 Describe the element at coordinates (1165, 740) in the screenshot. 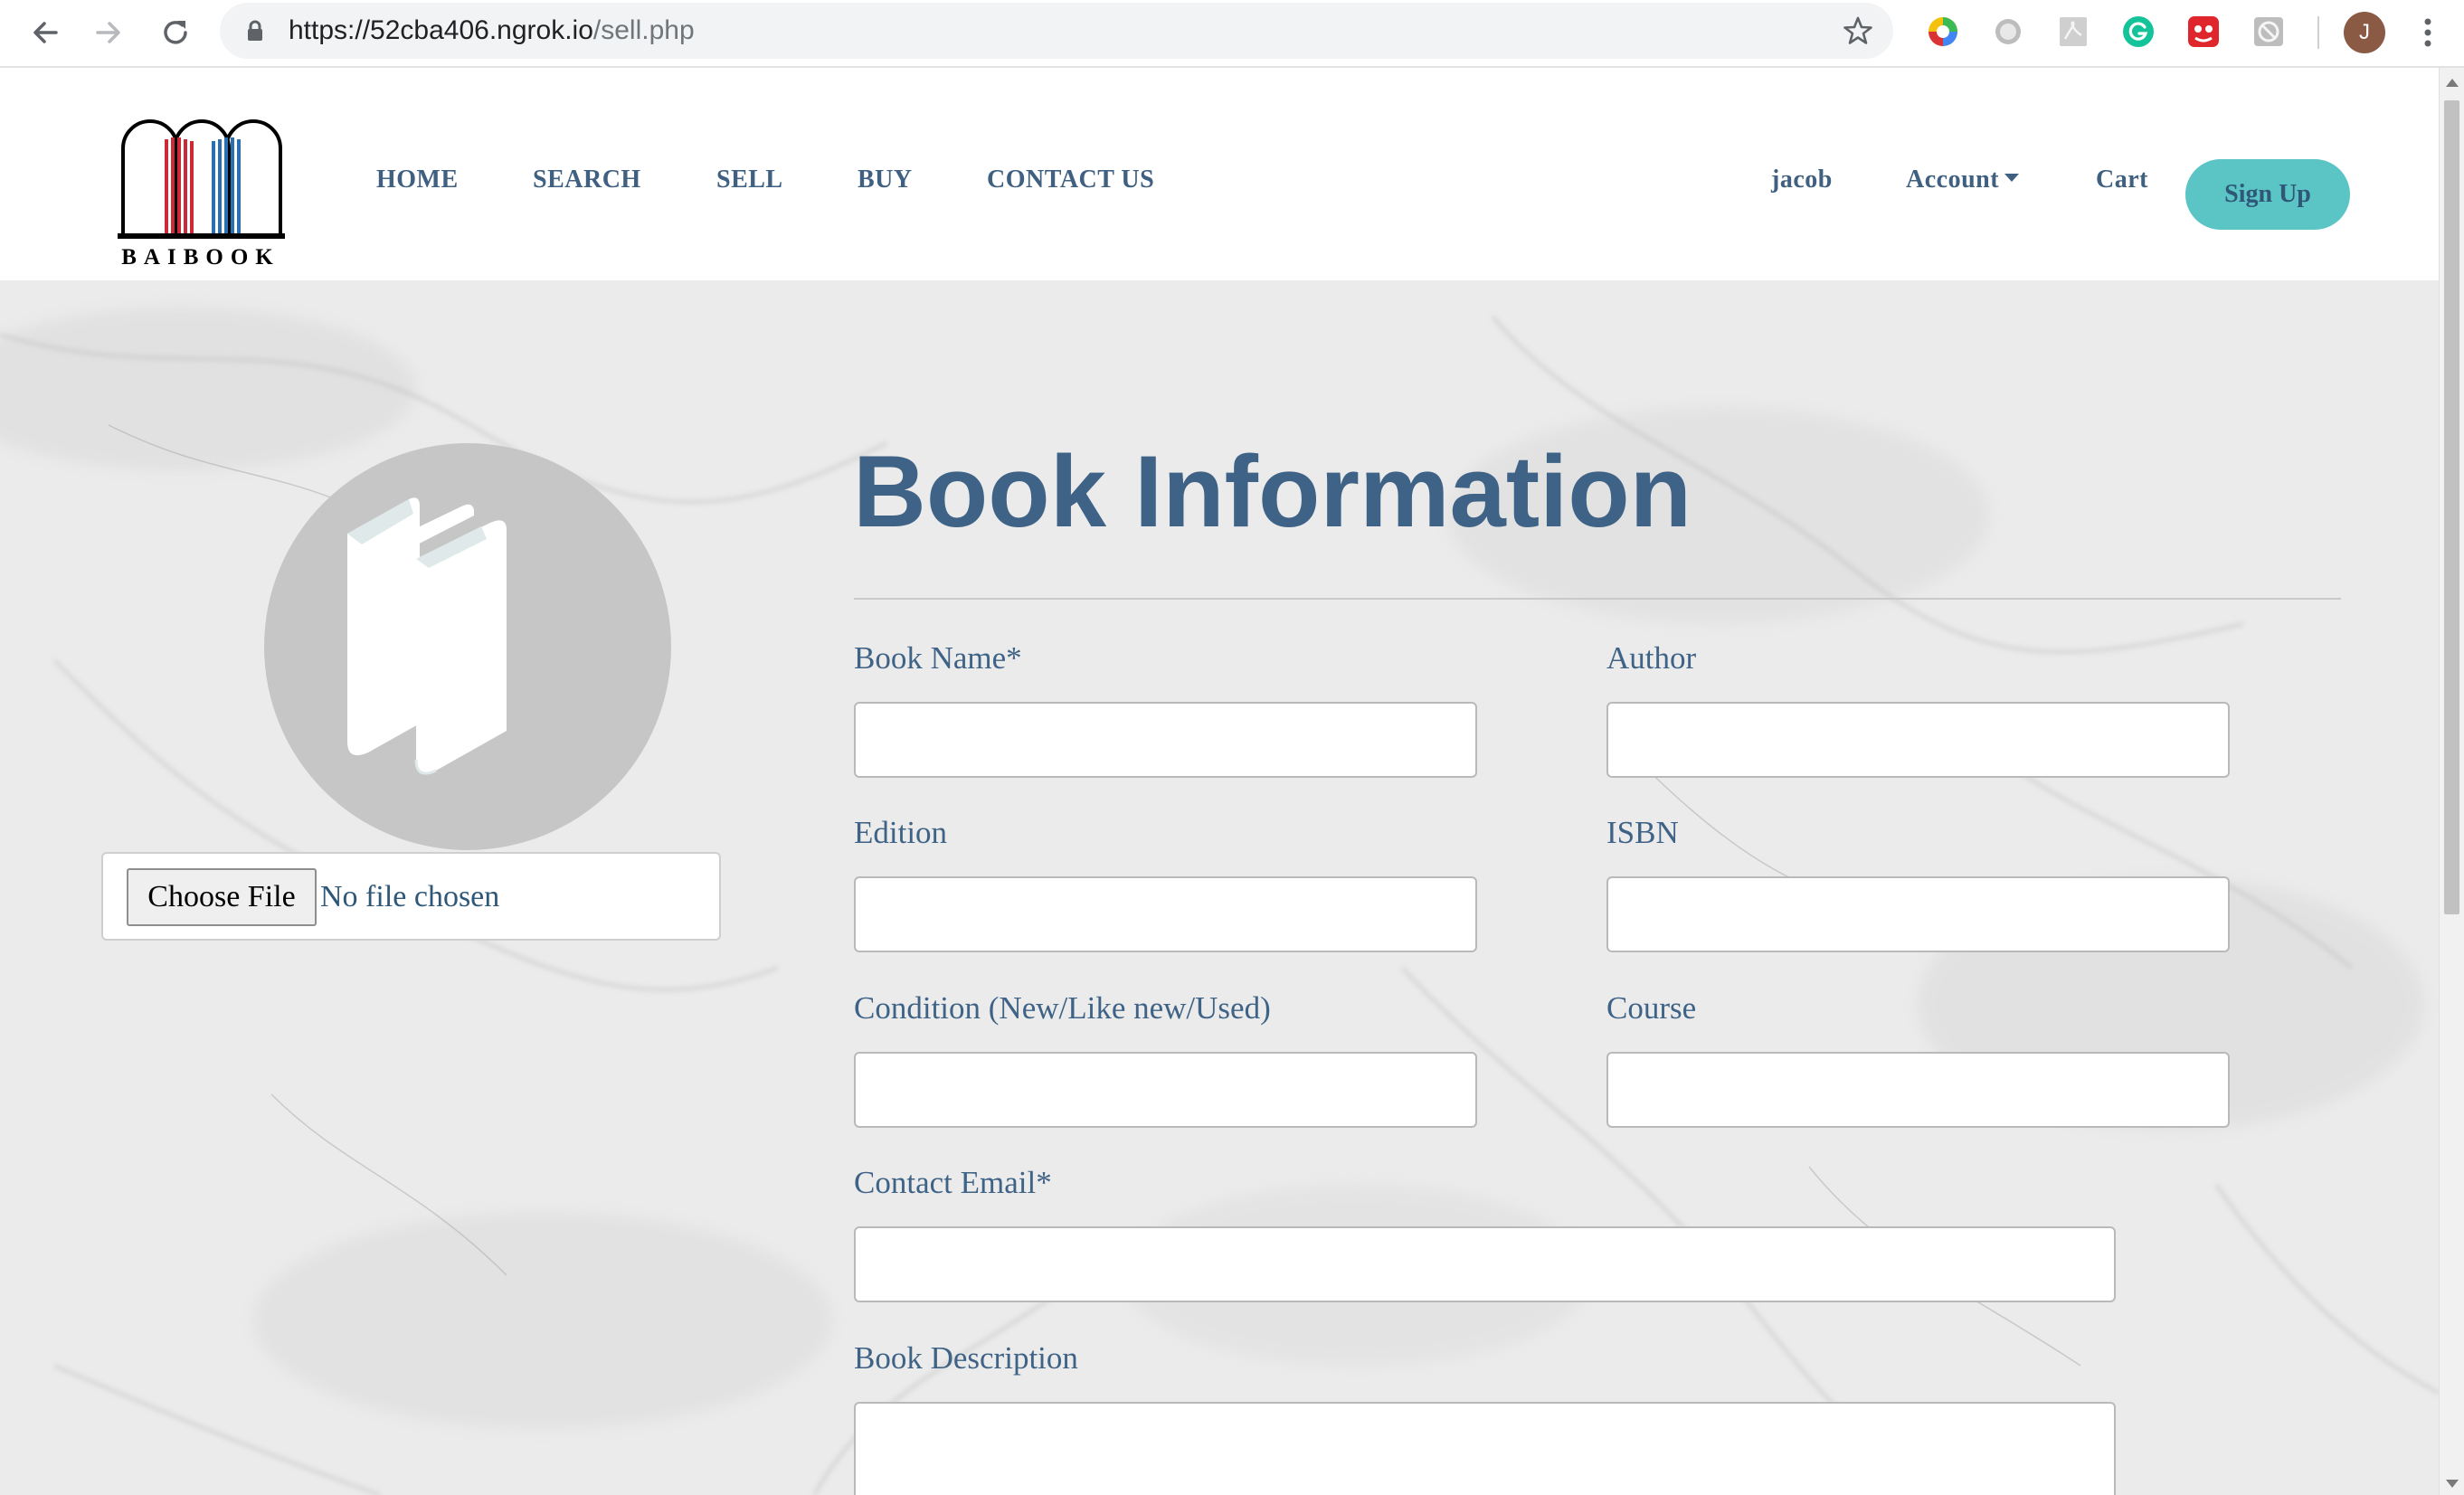

I see `book-name-input` at that location.